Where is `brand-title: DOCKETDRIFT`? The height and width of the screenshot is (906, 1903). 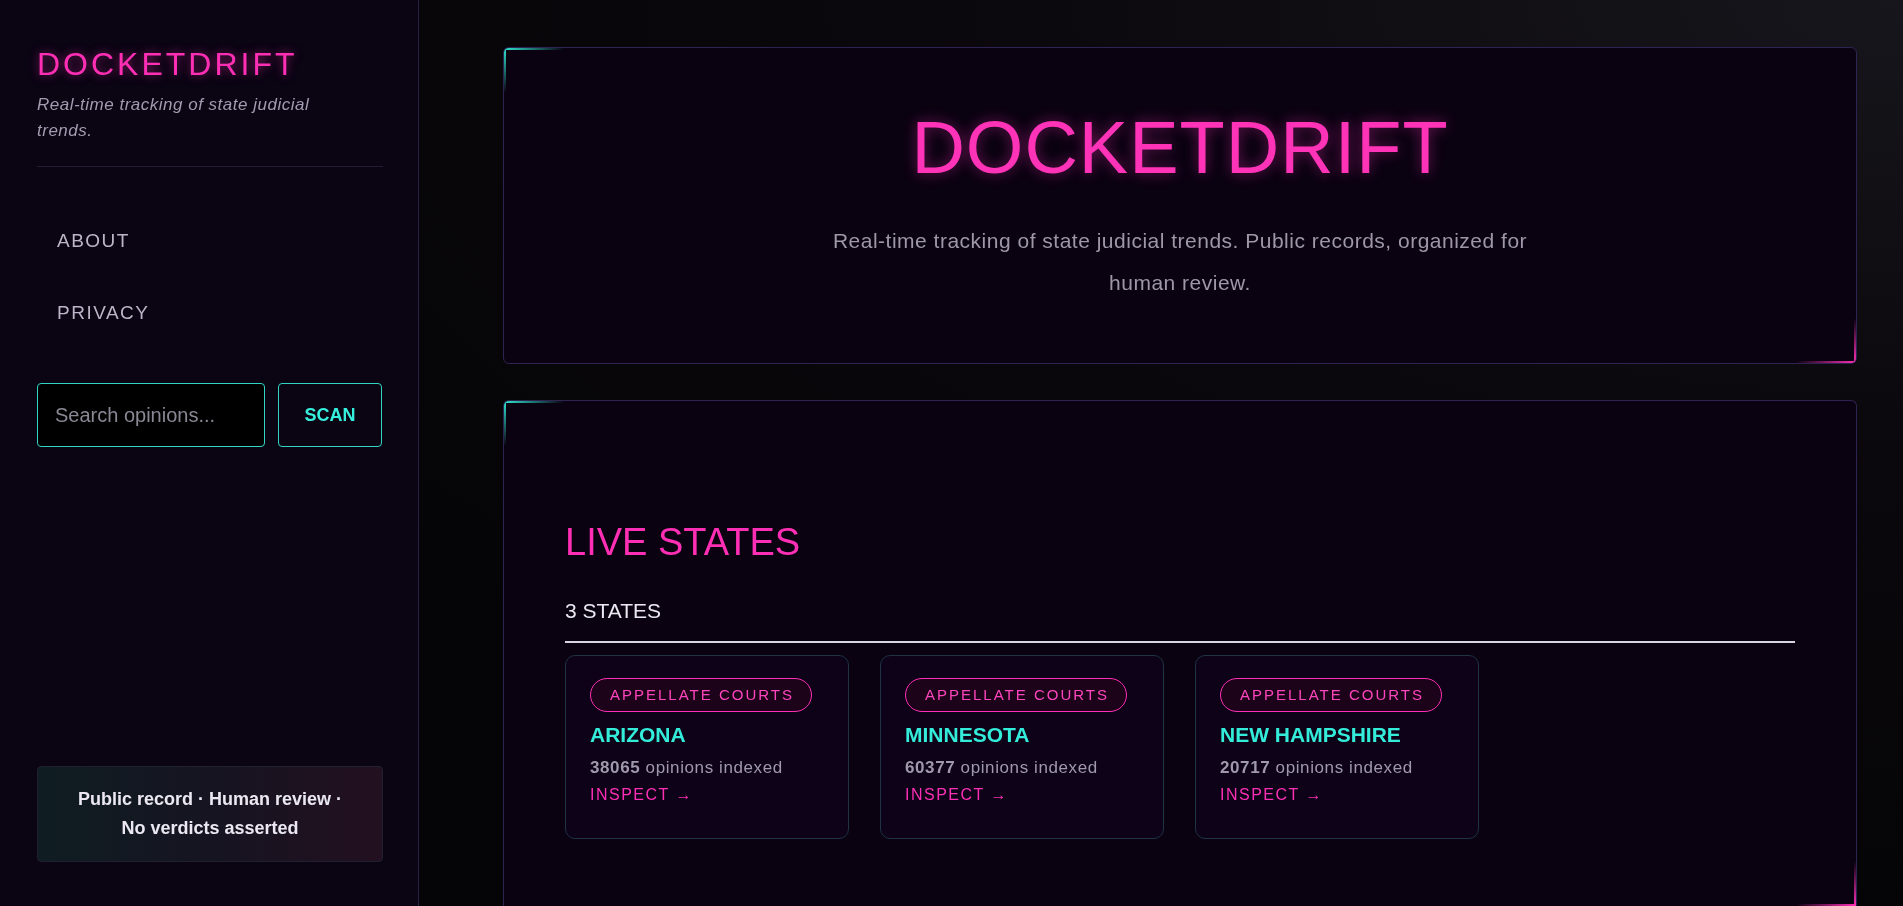
brand-title: DOCKETDRIFT is located at coordinates (168, 64).